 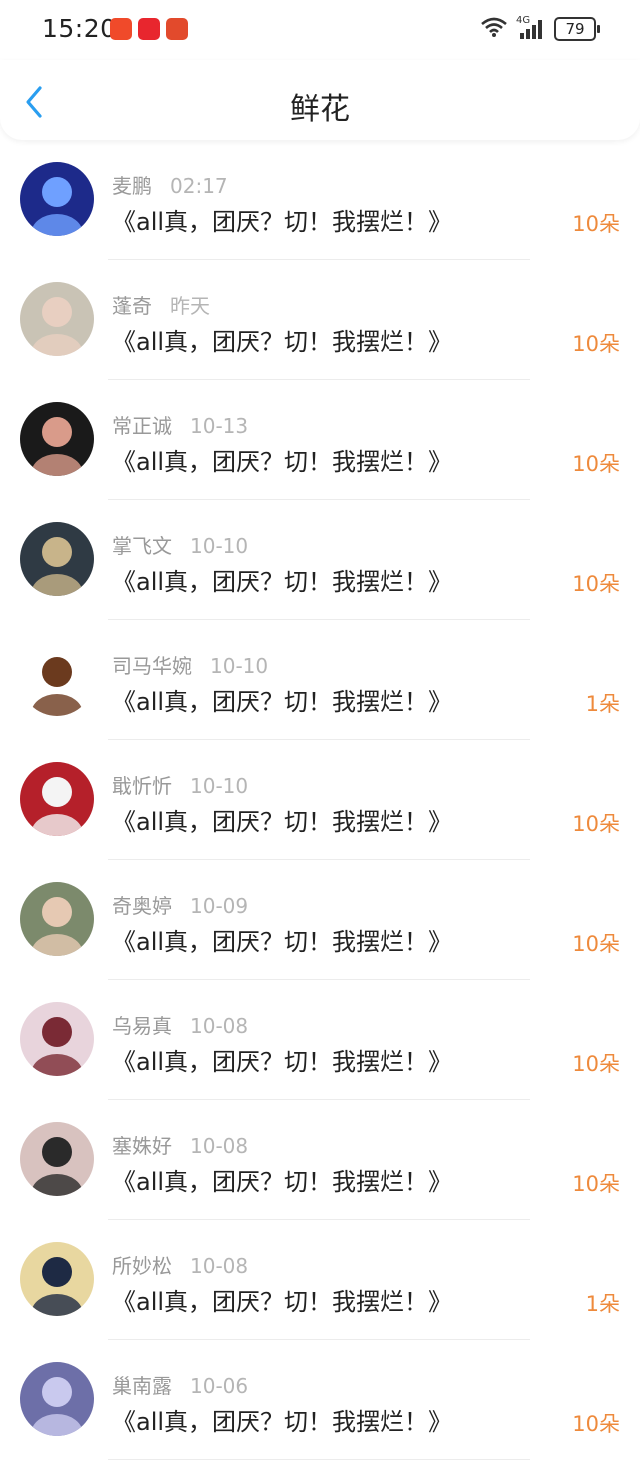 I want to click on timestamp: 10-06, so click(x=219, y=1386).